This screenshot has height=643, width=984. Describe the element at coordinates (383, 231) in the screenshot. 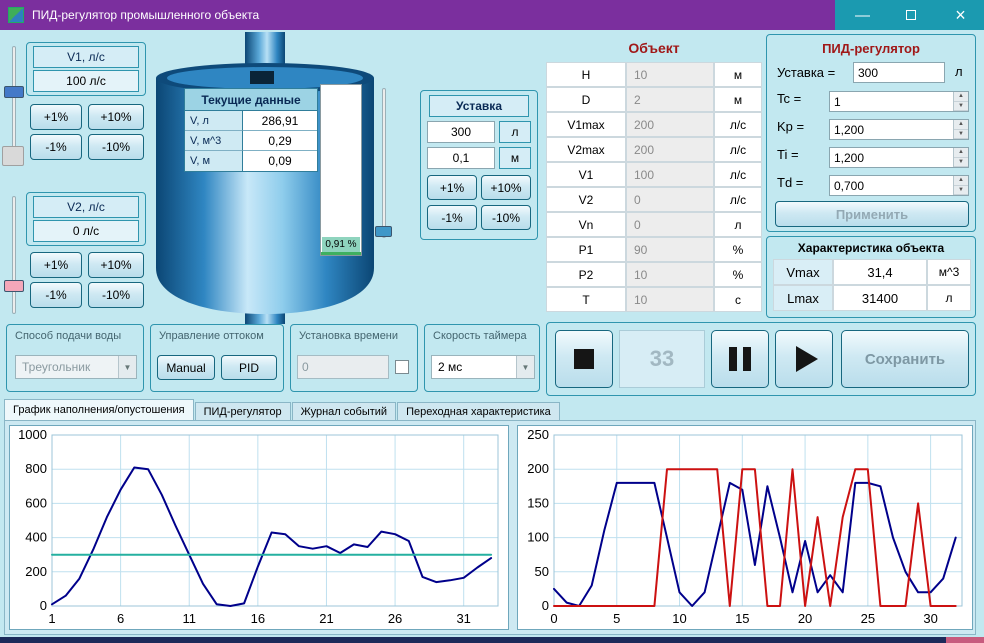

I see `setpoint-slider-thumb` at that location.